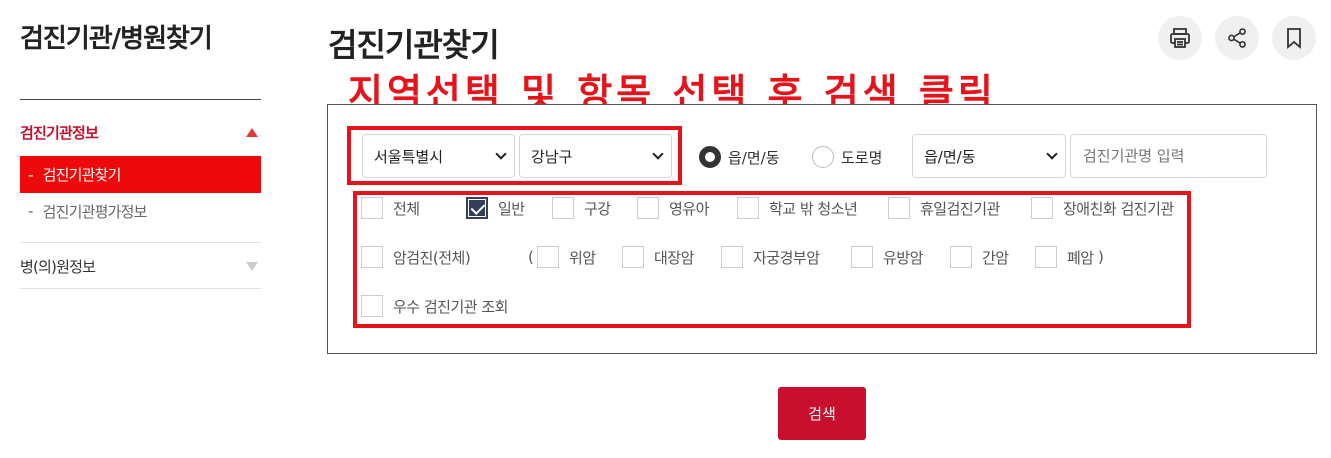  What do you see at coordinates (979, 257) in the screenshot?
I see `checkbox-liver-cancer: 간암` at bounding box center [979, 257].